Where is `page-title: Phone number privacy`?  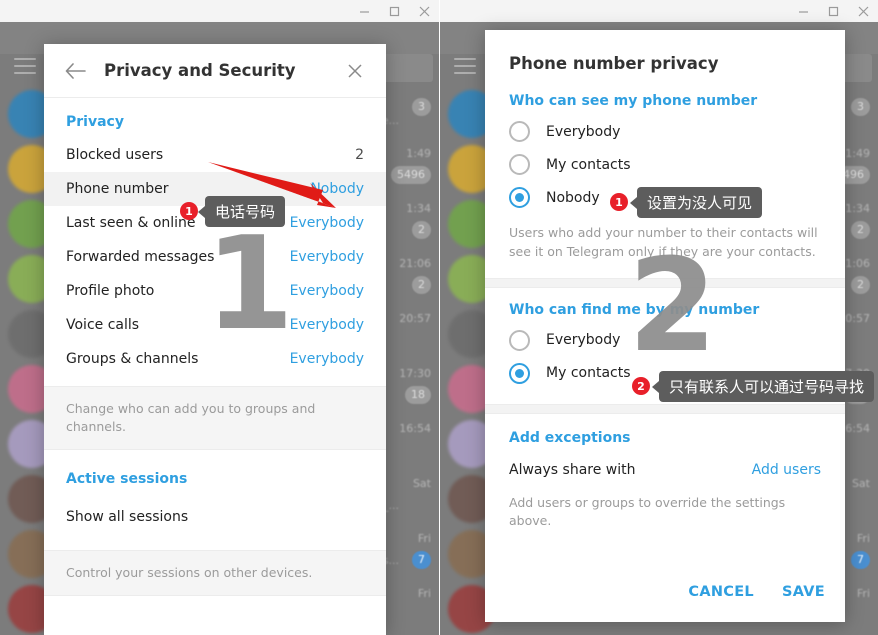 page-title: Phone number privacy is located at coordinates (614, 63).